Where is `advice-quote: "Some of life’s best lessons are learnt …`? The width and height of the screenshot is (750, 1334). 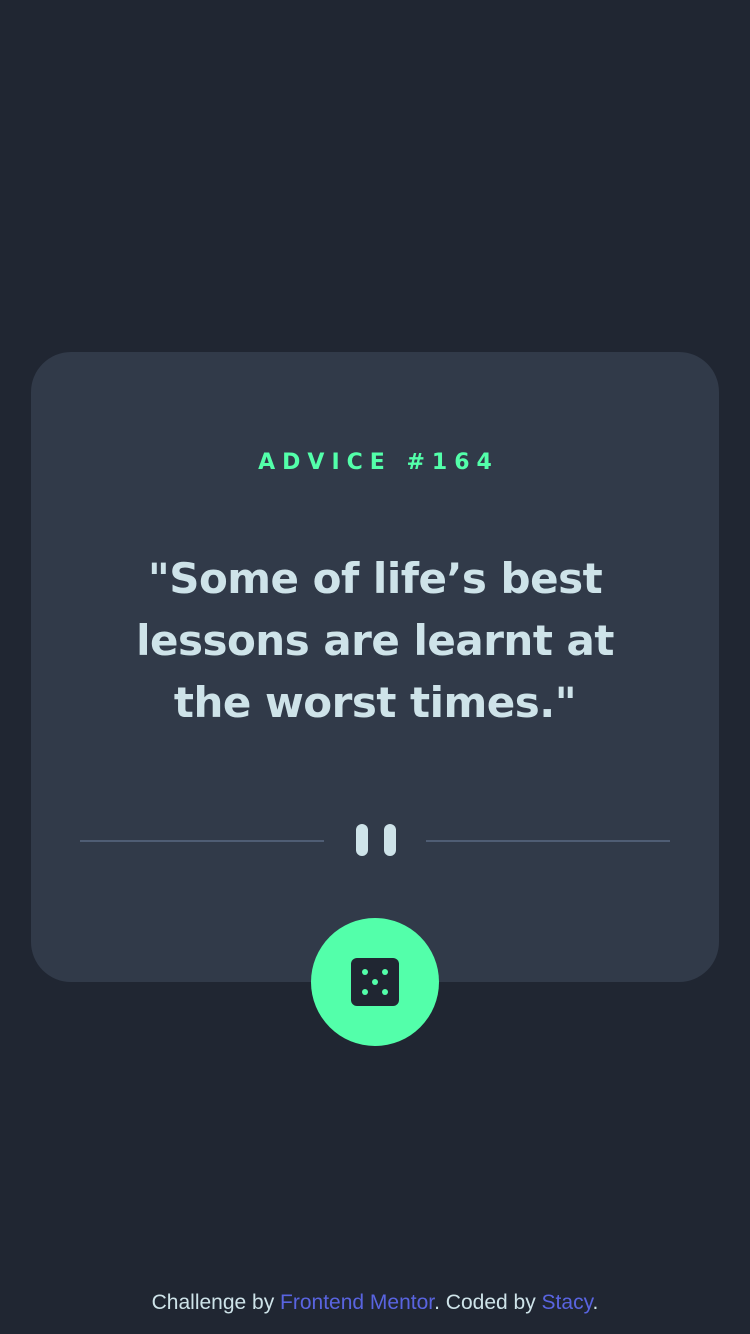 advice-quote: "Some of life’s best lessons are learnt … is located at coordinates (375, 640).